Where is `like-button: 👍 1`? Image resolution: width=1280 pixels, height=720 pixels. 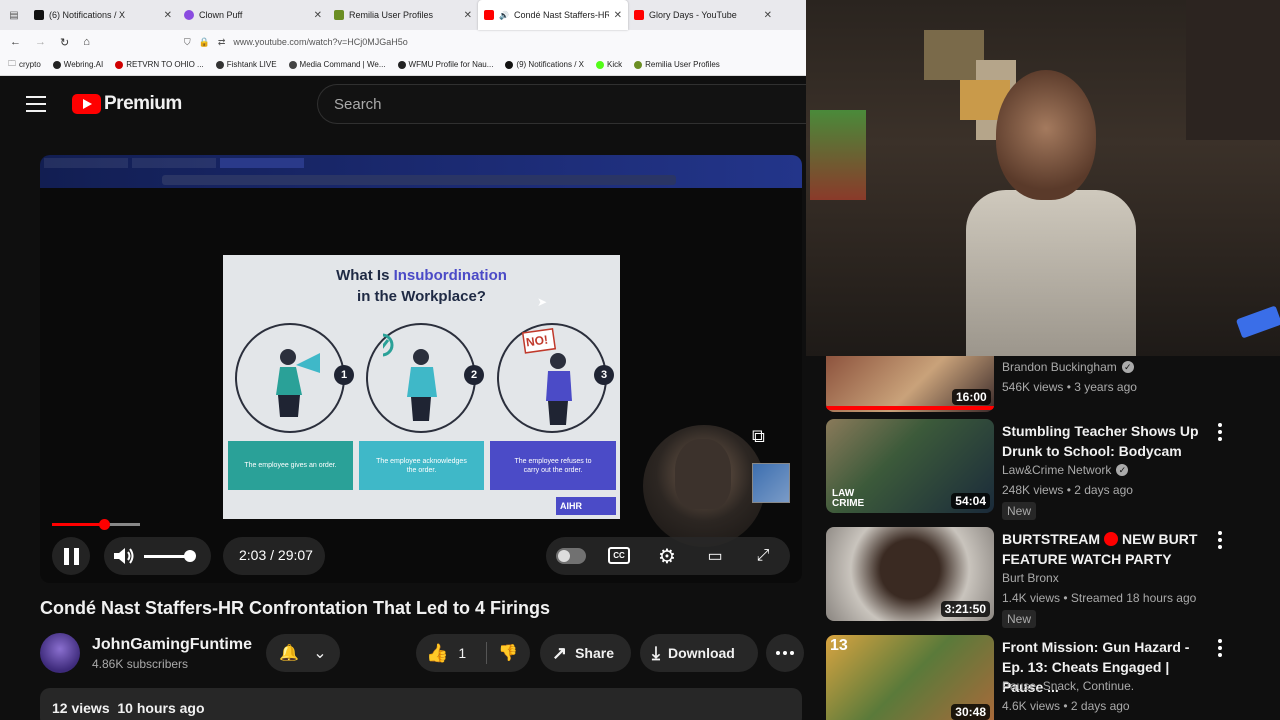
like-button: 👍 1 is located at coordinates (446, 653).